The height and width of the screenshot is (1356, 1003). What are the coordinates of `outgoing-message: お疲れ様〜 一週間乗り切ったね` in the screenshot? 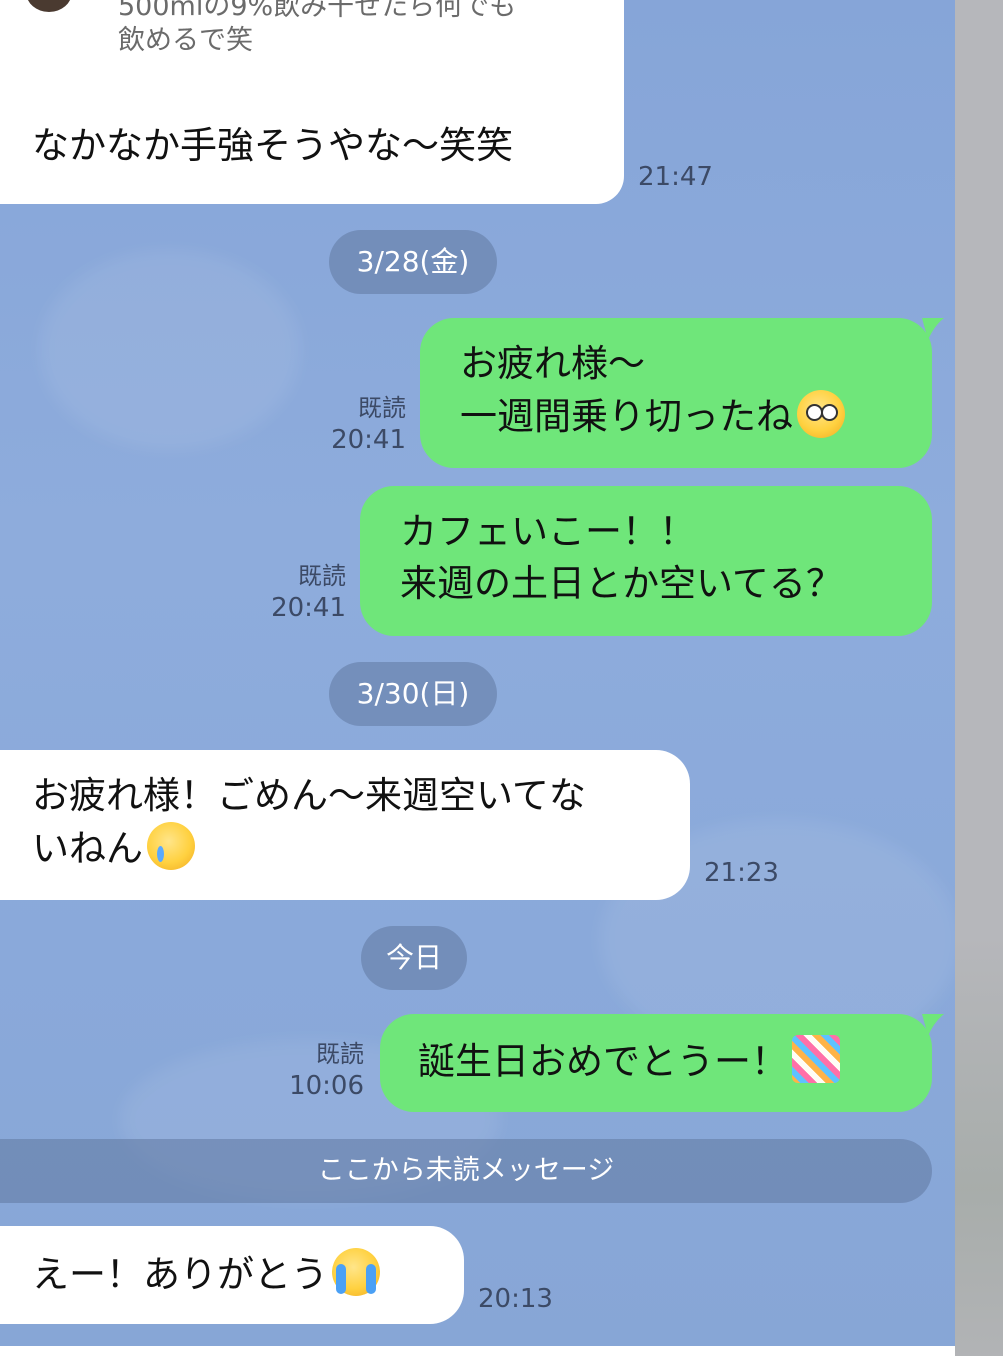 It's located at (676, 393).